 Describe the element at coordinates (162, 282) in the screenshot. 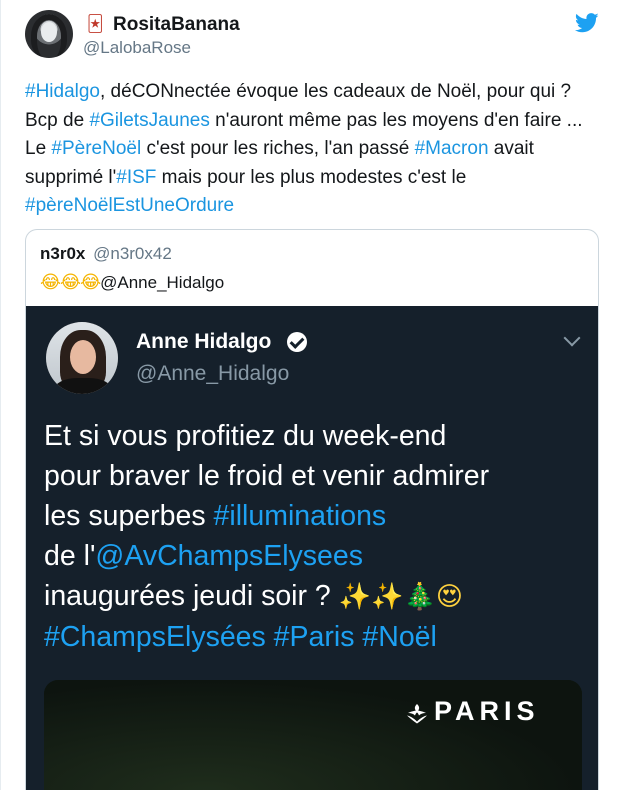

I see `mention-link: @Anne_Hidalgo` at that location.